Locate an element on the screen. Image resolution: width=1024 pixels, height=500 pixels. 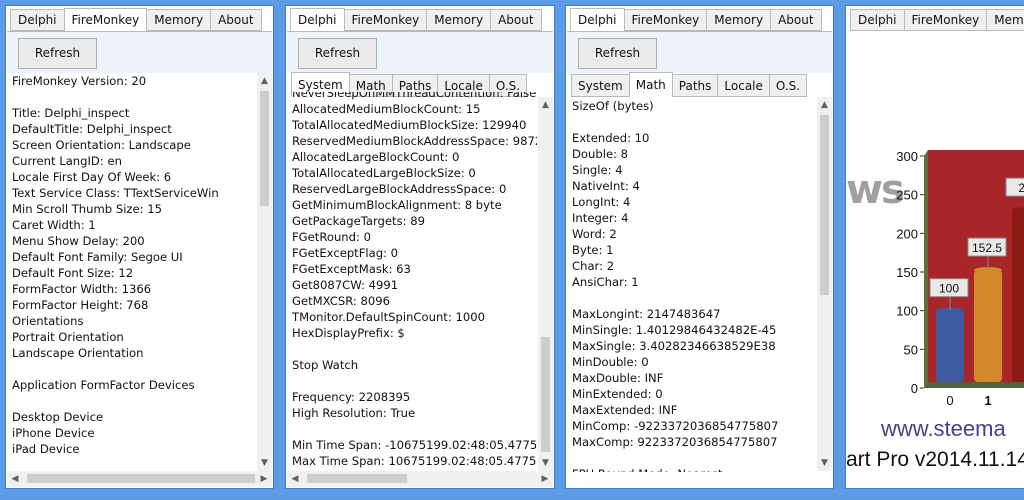
y-tick-label: 100 is located at coordinates (907, 311).